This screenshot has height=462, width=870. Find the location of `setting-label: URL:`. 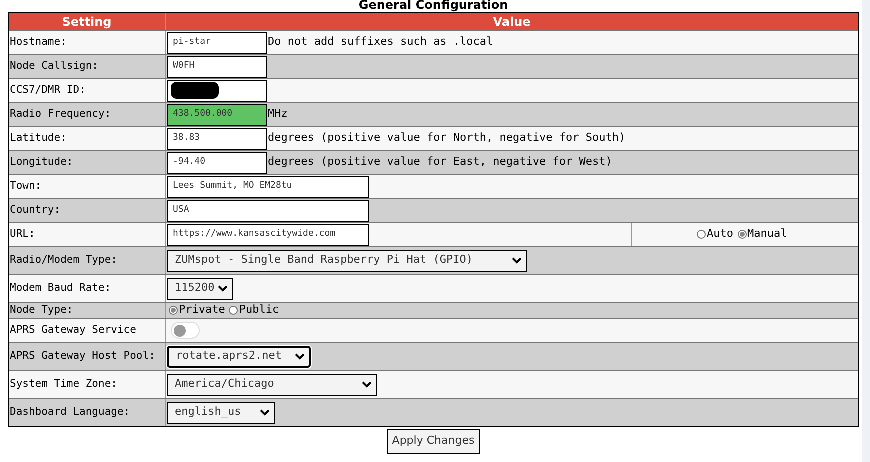

setting-label: URL: is located at coordinates (23, 234).